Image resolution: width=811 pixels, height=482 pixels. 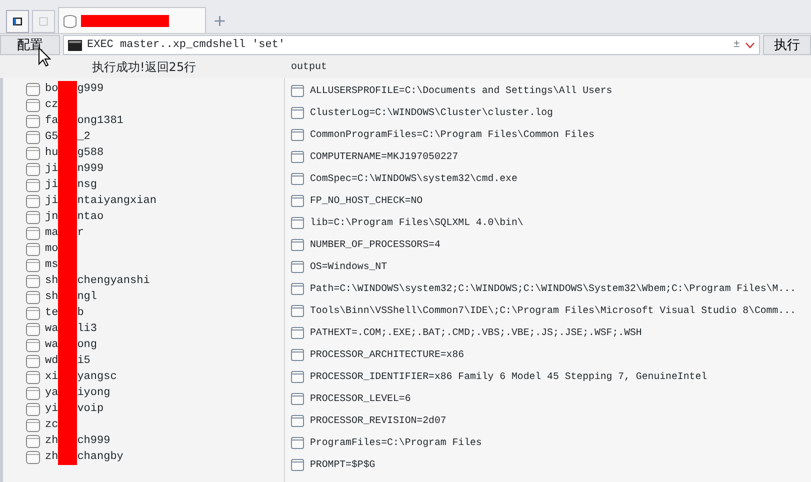 What do you see at coordinates (70, 21) in the screenshot?
I see `database-icon` at bounding box center [70, 21].